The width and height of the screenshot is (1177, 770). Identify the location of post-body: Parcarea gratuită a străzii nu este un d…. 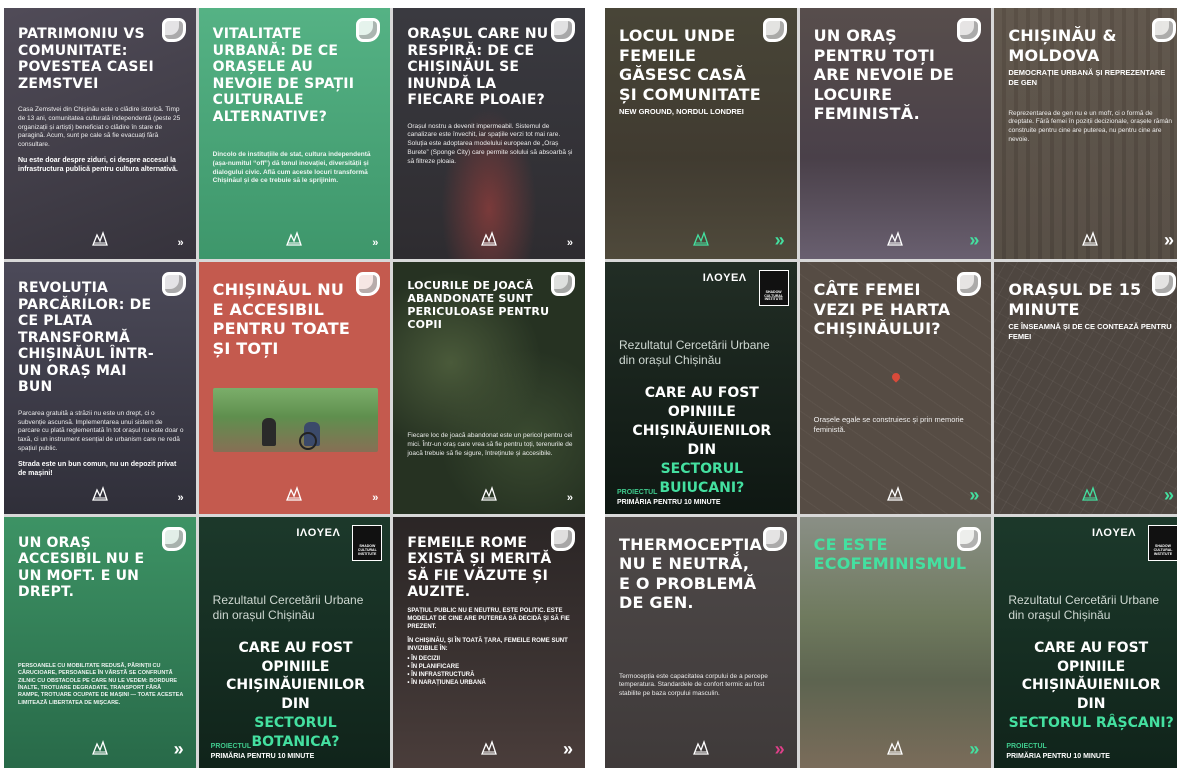
(101, 430).